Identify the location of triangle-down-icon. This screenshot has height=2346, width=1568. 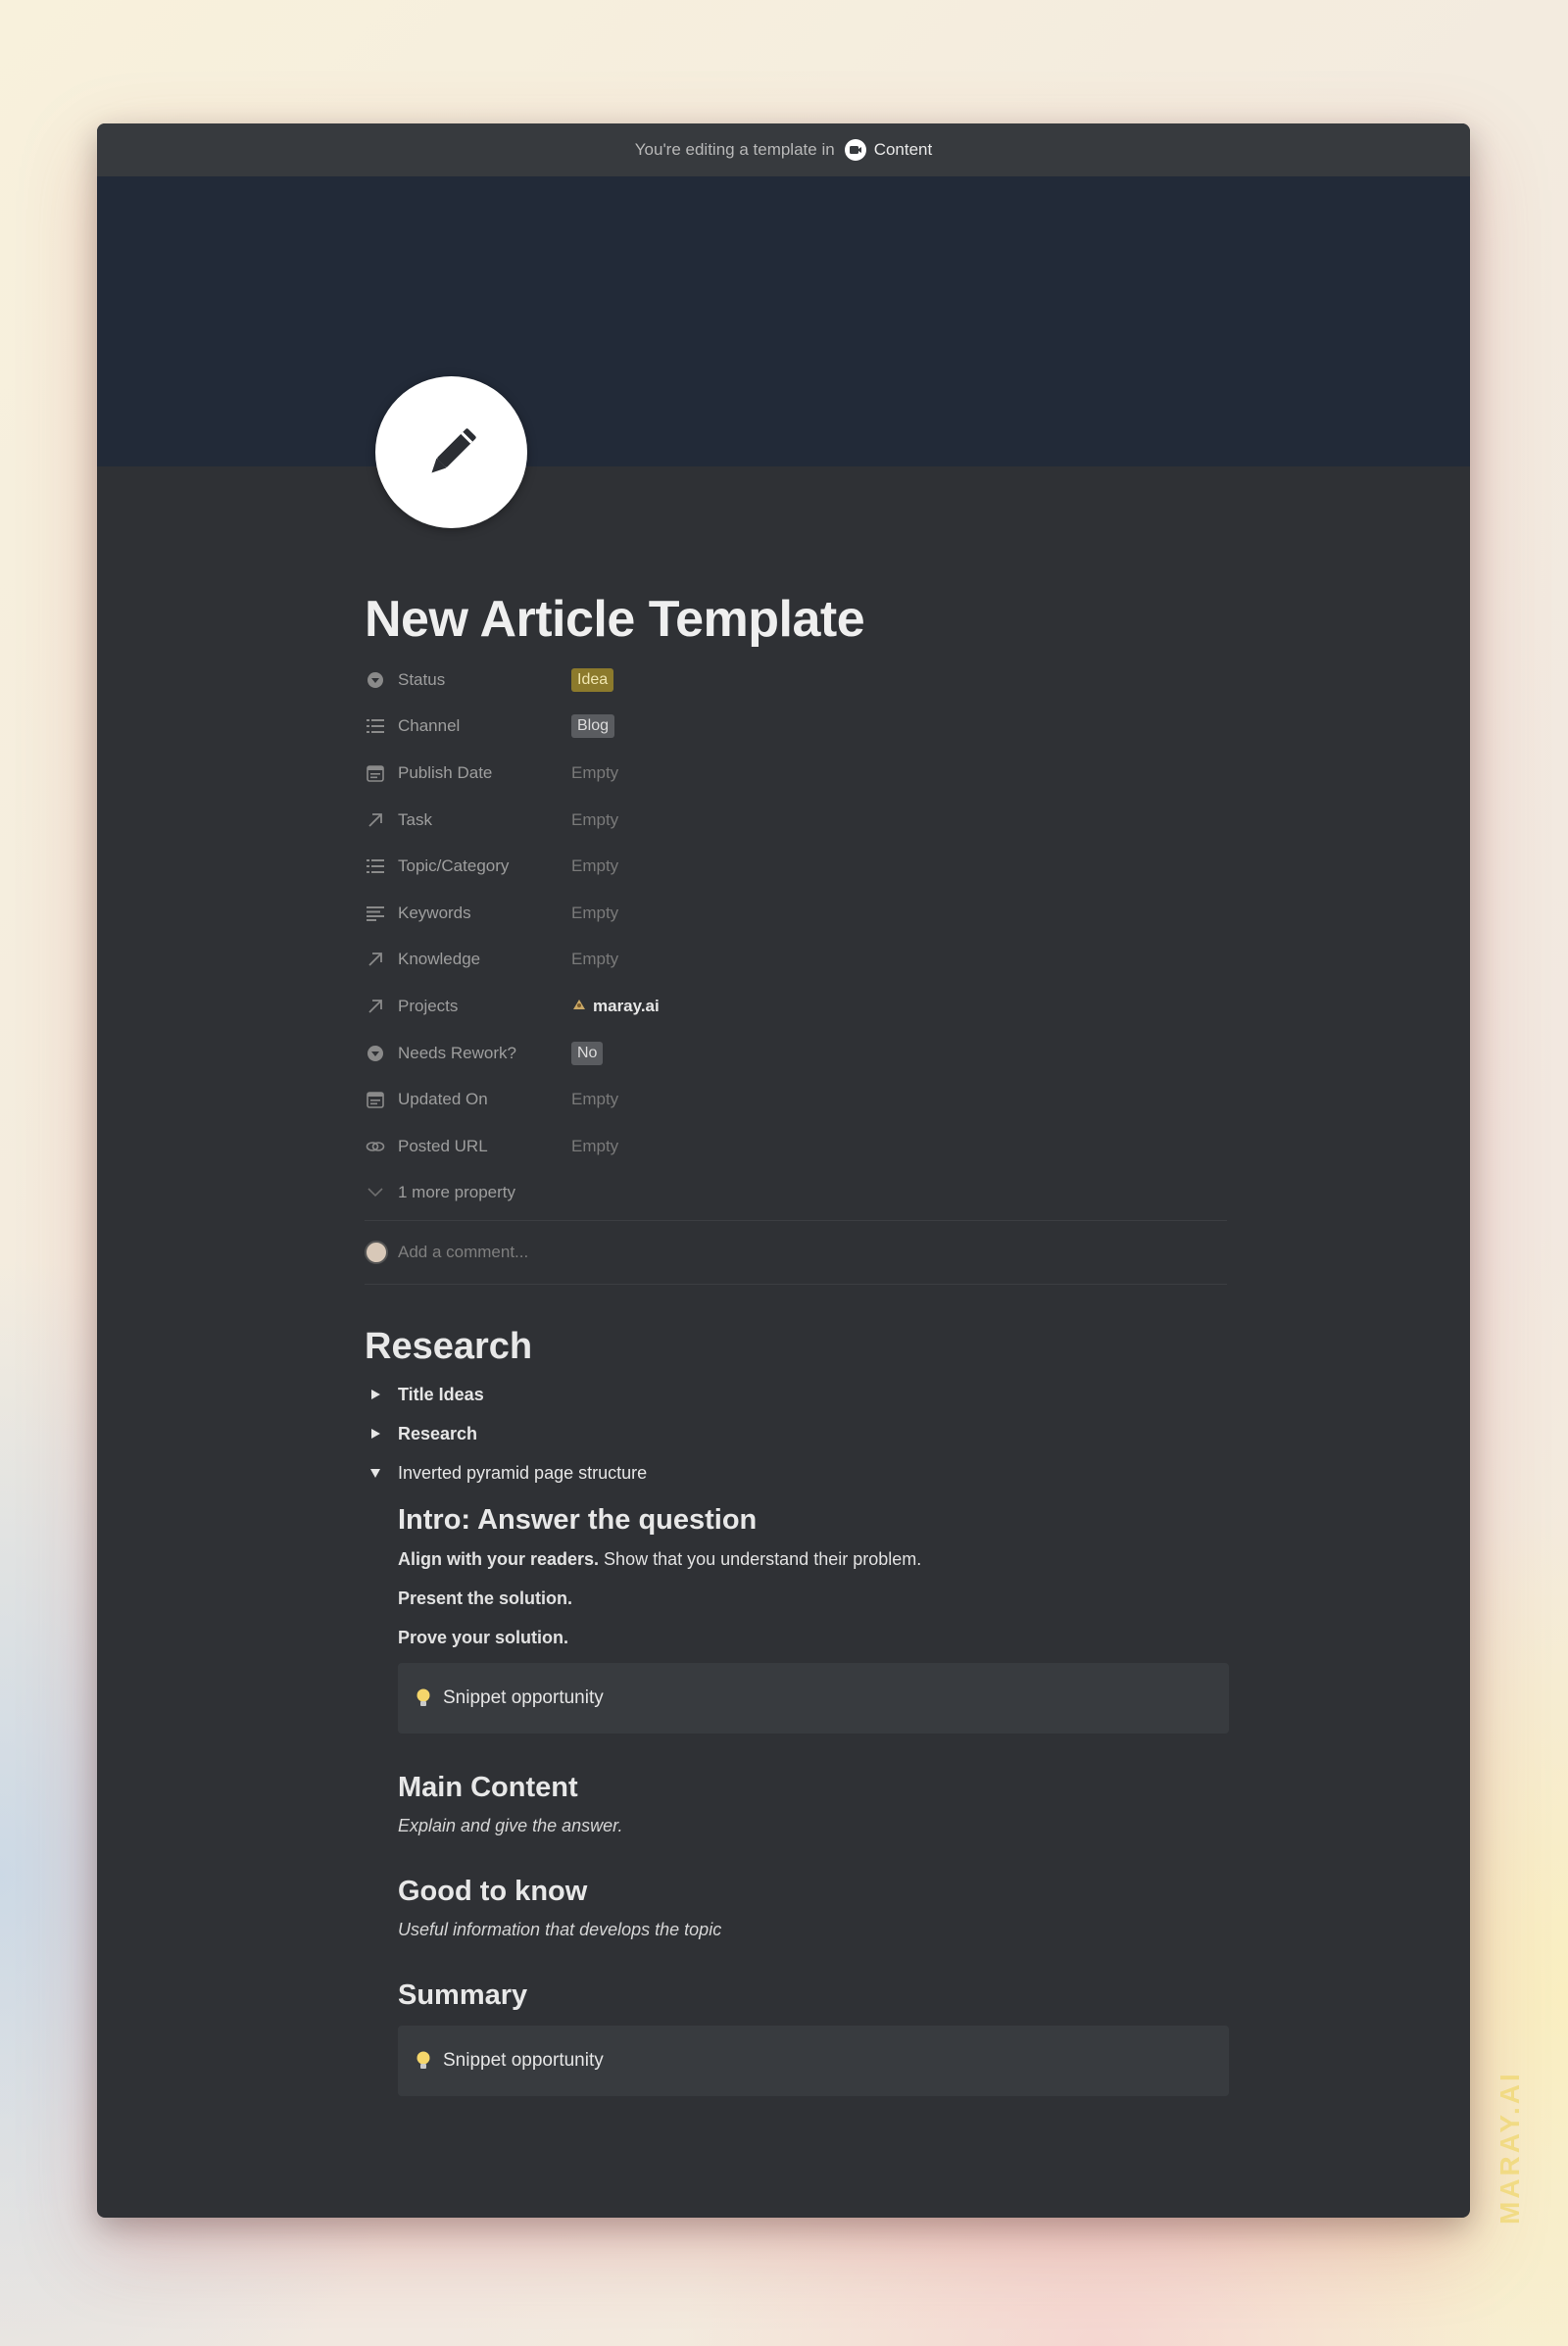
(375, 1473).